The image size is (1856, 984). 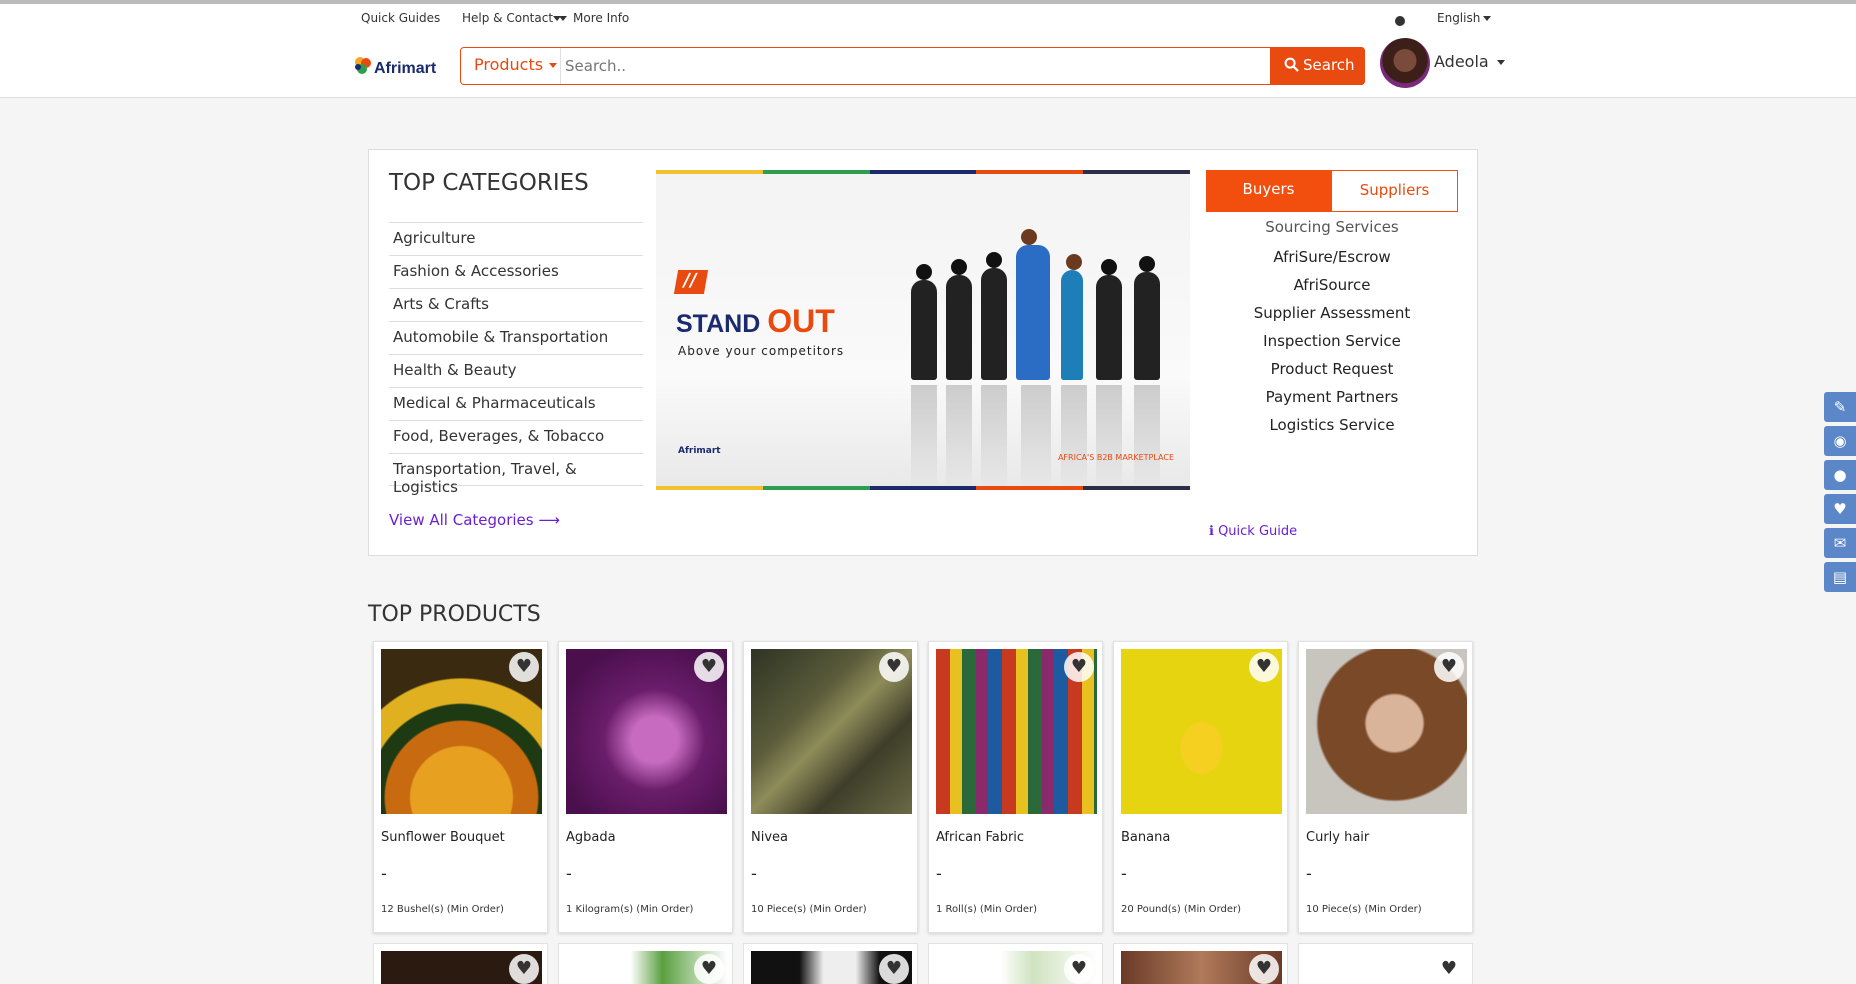 What do you see at coordinates (511, 66) in the screenshot?
I see `products-dropdown: Products` at bounding box center [511, 66].